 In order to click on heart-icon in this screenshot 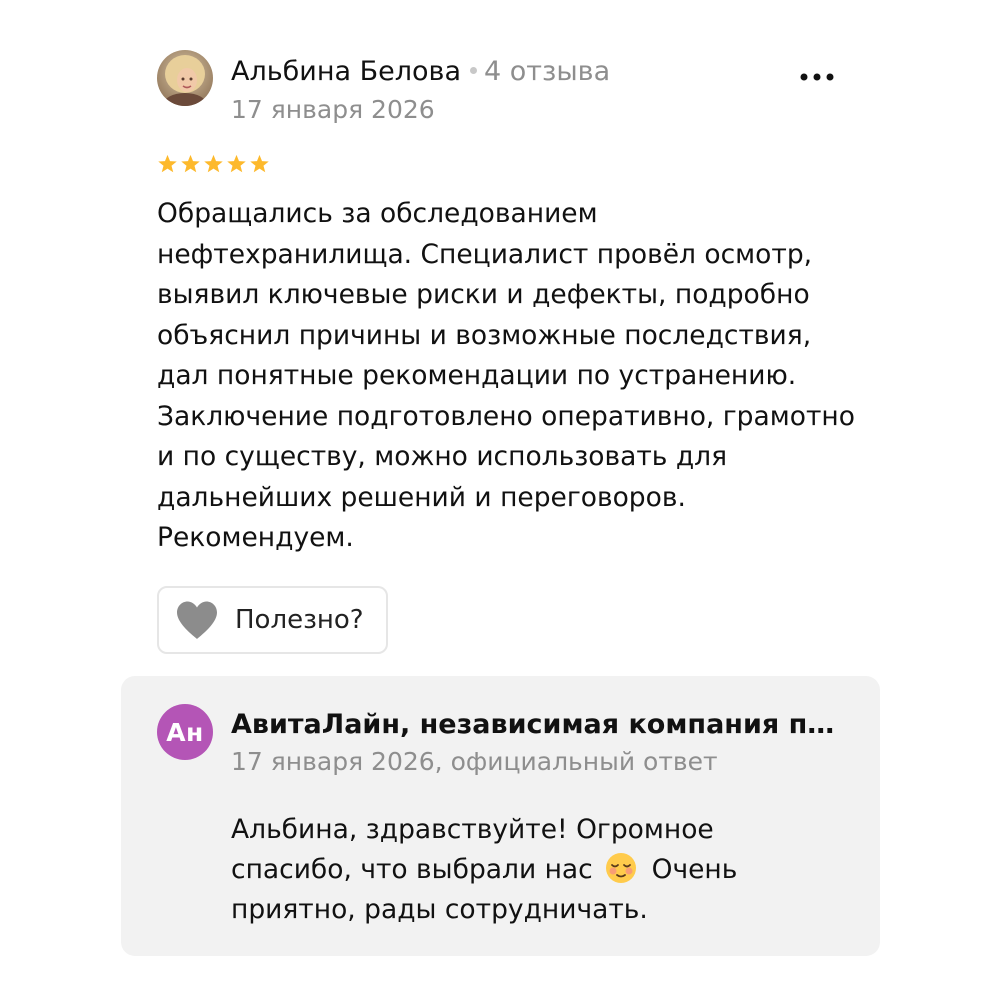, I will do `click(197, 620)`.